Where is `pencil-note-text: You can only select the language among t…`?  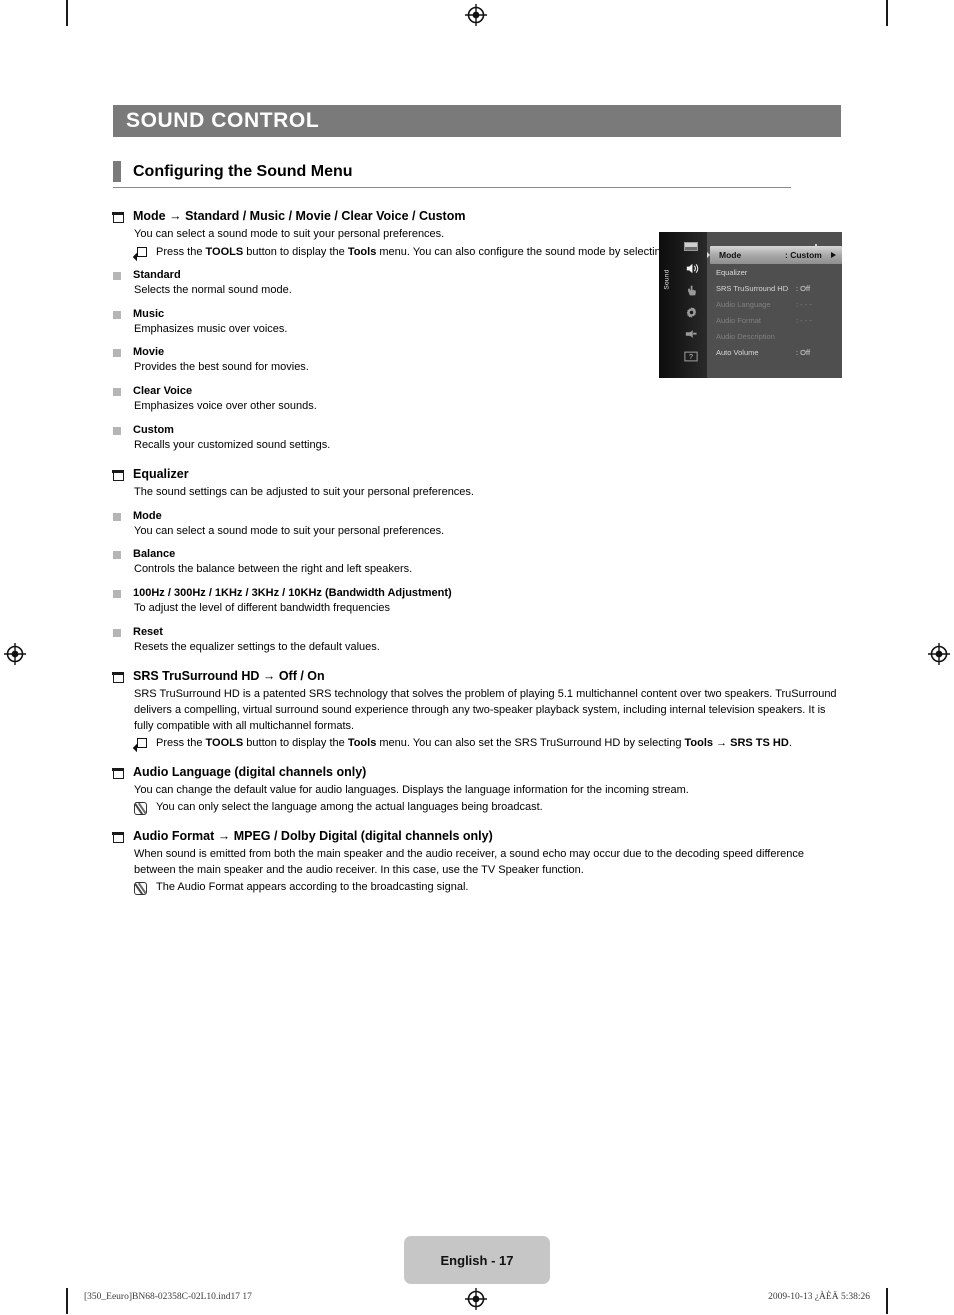 pencil-note-text: You can only select the language among t… is located at coordinates (349, 807).